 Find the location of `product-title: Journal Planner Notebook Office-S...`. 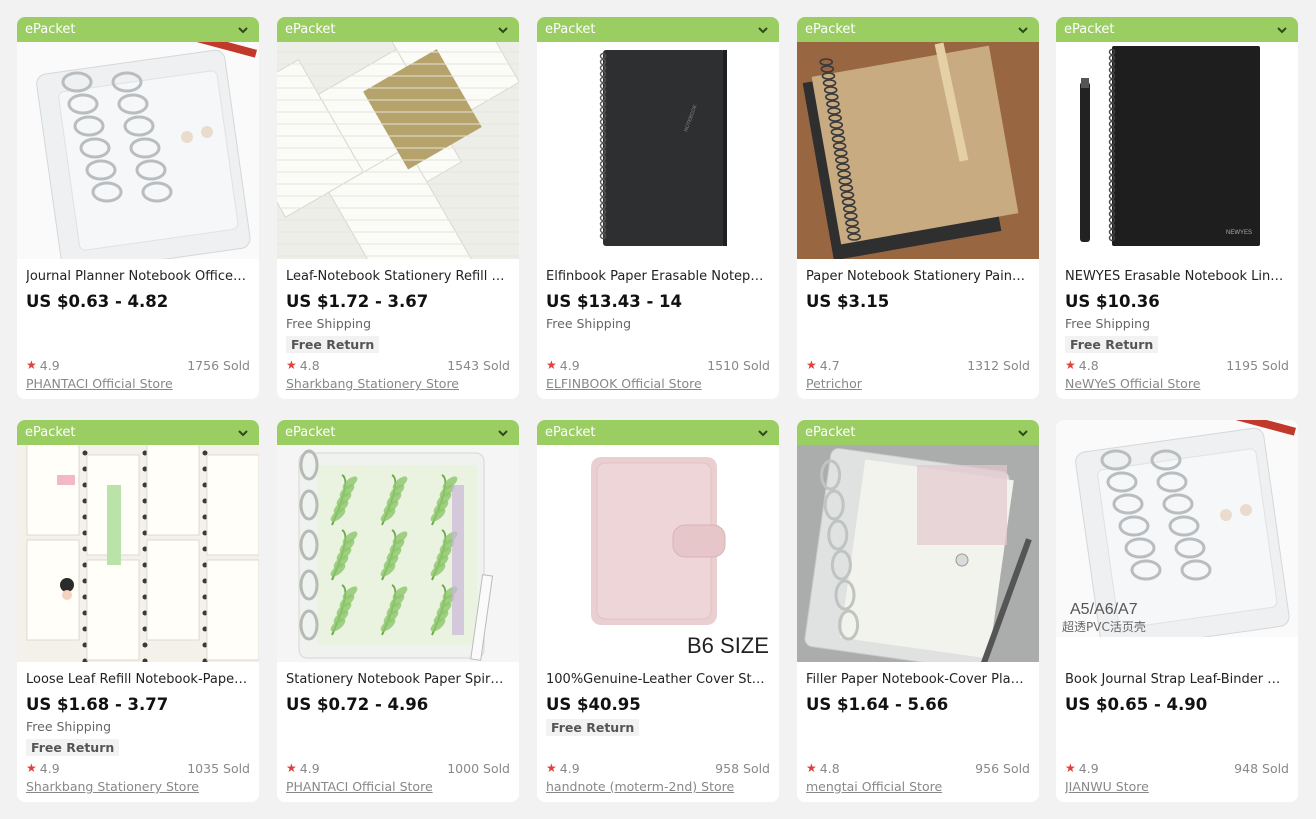

product-title: Journal Planner Notebook Office-S... is located at coordinates (138, 277).